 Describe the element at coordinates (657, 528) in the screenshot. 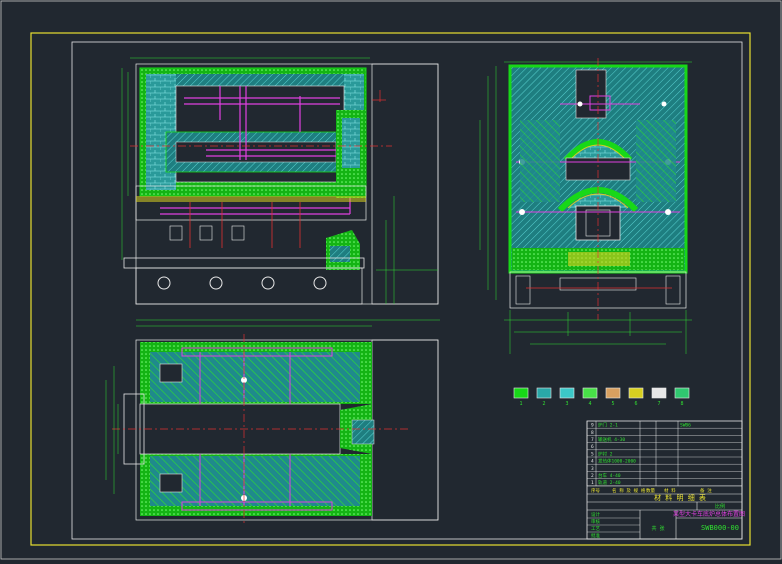

I see `sheet-label: 共 张` at that location.